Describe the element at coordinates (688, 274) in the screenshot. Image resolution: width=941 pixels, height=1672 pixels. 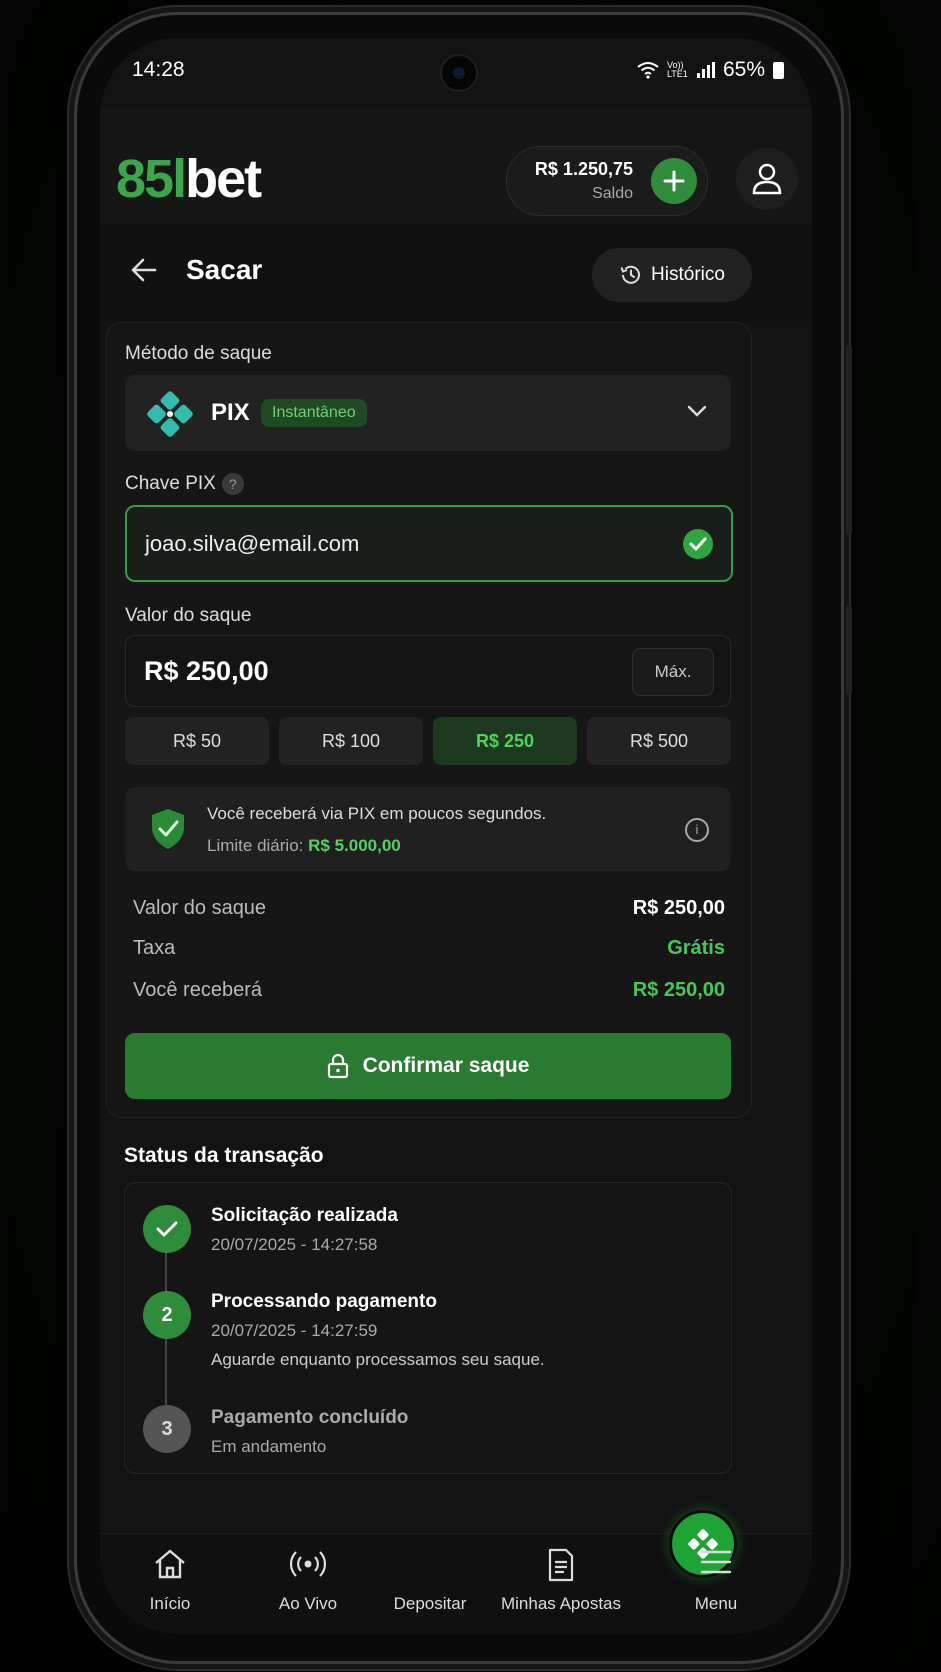
I see `history-label: Histórico` at that location.